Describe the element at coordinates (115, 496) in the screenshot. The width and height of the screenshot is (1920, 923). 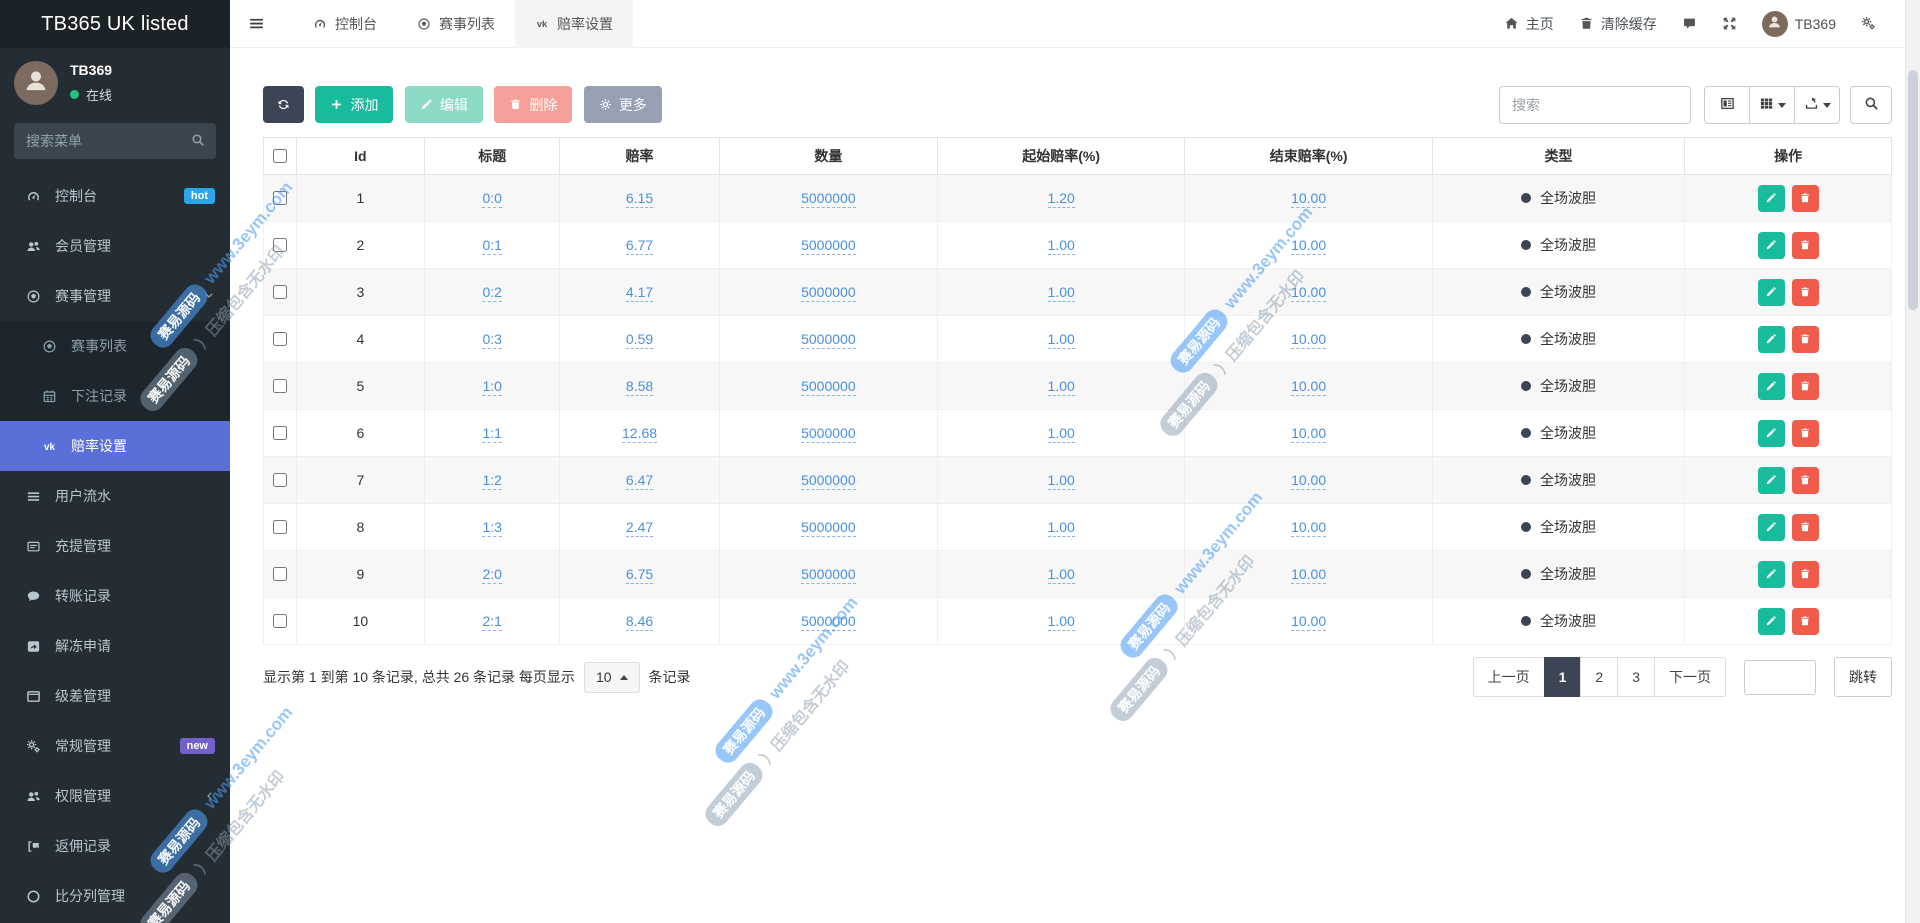
I see `sidebar-item-用户流水: 用户流水` at that location.